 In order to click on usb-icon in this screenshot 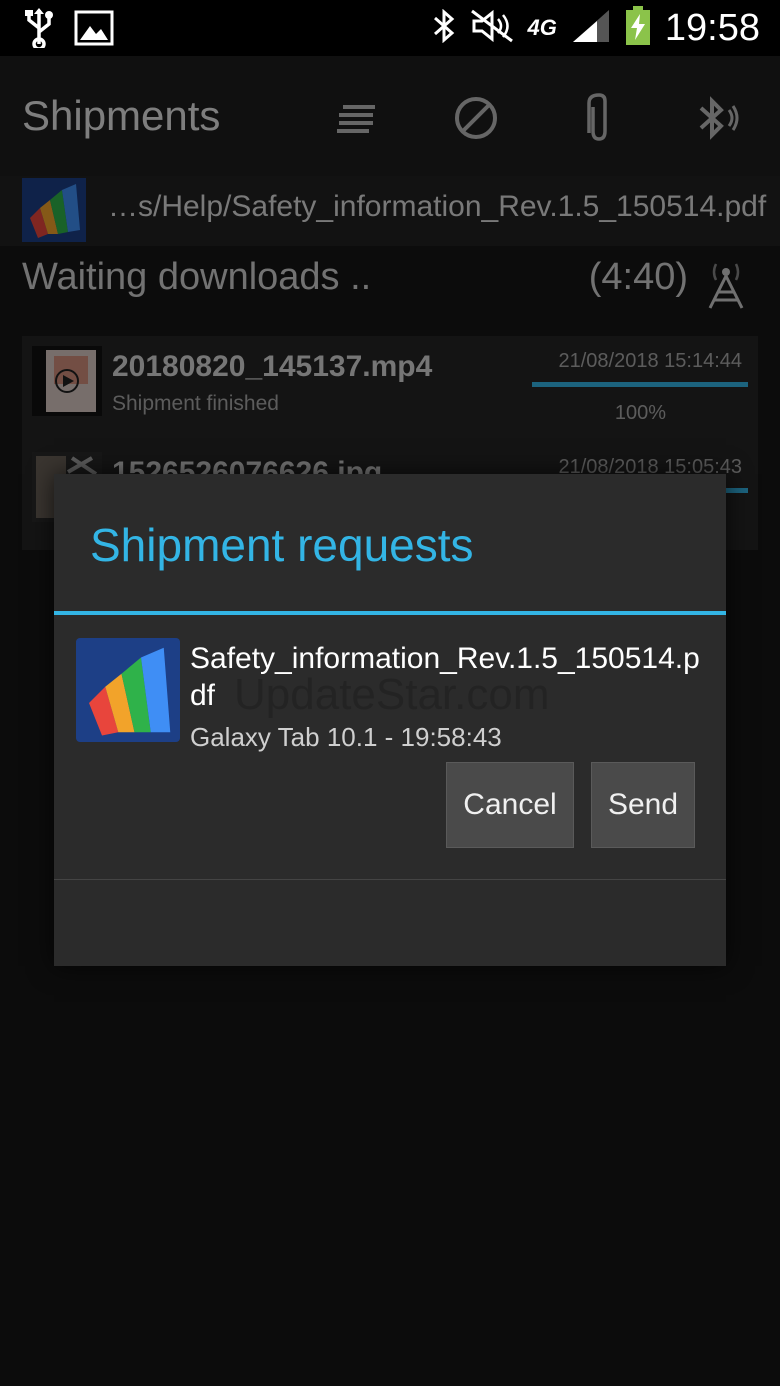, I will do `click(39, 30)`.